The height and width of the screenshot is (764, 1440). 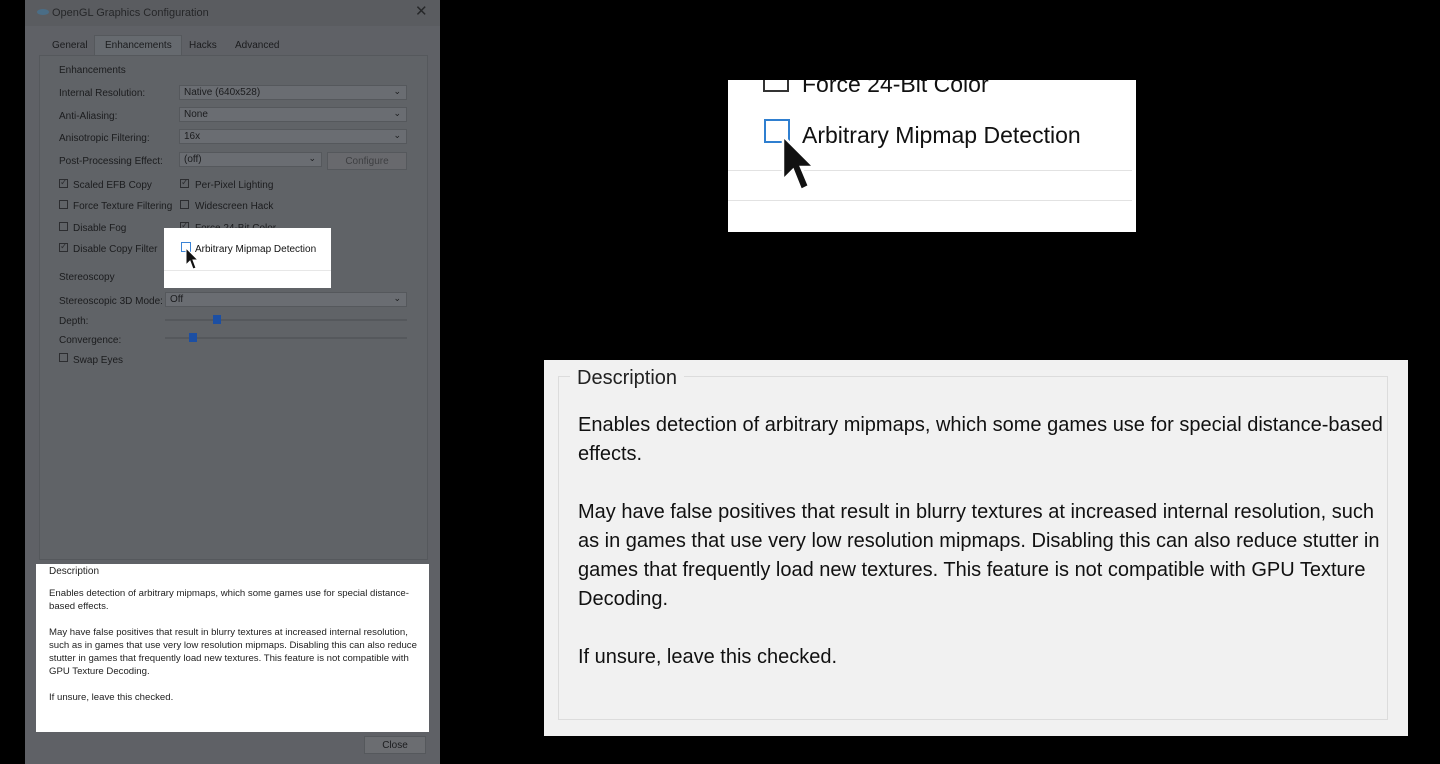 I want to click on enhancements-section-label: Enhancements, so click(x=92, y=70).